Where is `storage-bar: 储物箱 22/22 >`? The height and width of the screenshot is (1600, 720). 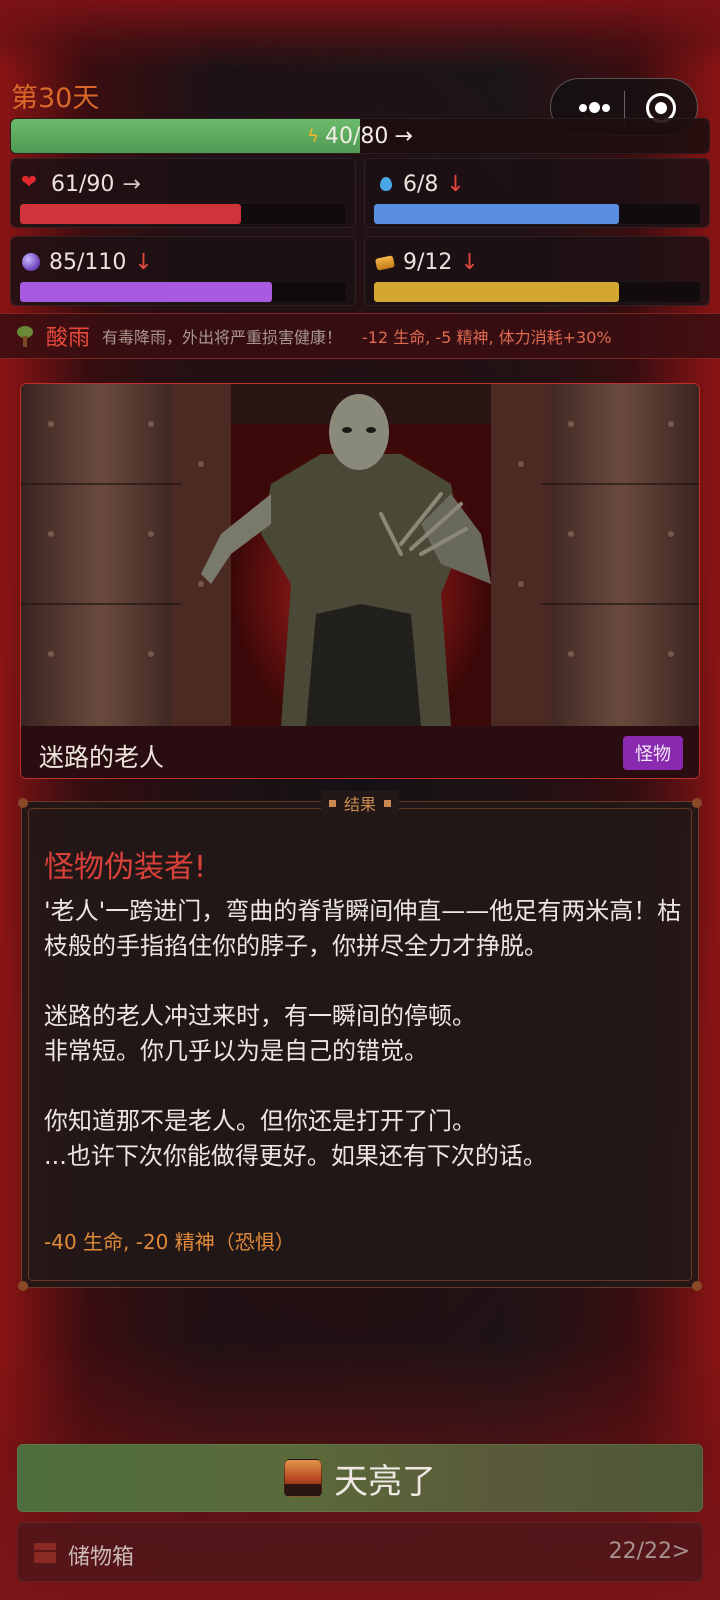
storage-bar: 储物箱 22/22 > is located at coordinates (360, 1552).